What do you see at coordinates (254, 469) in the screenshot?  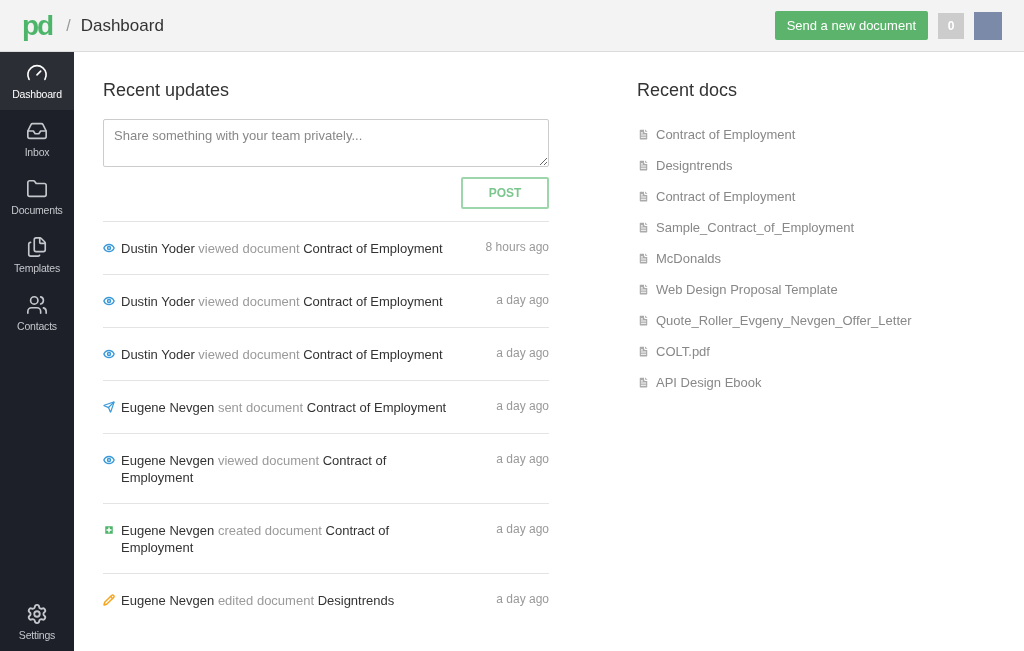 I see `update-text: Eugene Nevgen viewed document Contract of Employment` at bounding box center [254, 469].